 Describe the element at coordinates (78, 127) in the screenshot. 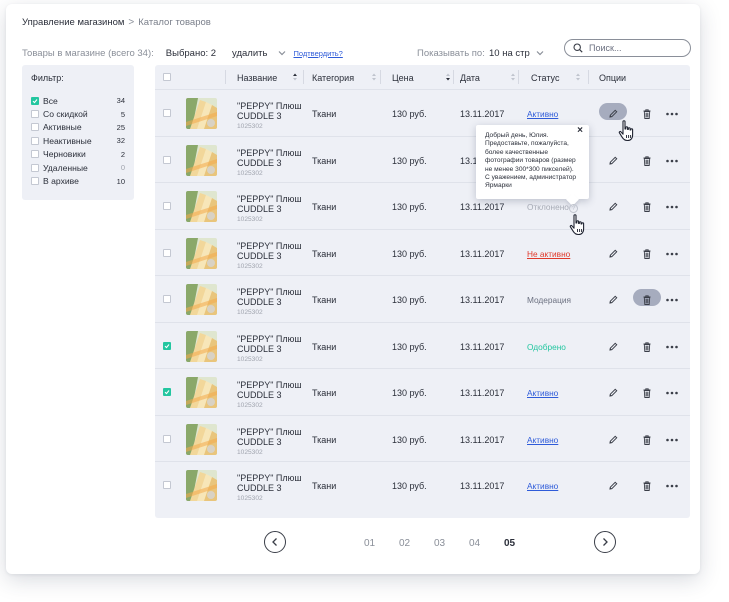

I see `filter-item: Активные 25` at that location.